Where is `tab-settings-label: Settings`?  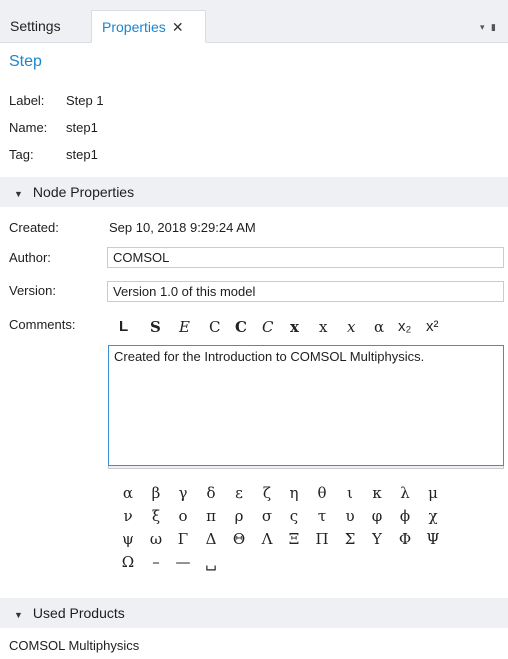 tab-settings-label: Settings is located at coordinates (35, 26).